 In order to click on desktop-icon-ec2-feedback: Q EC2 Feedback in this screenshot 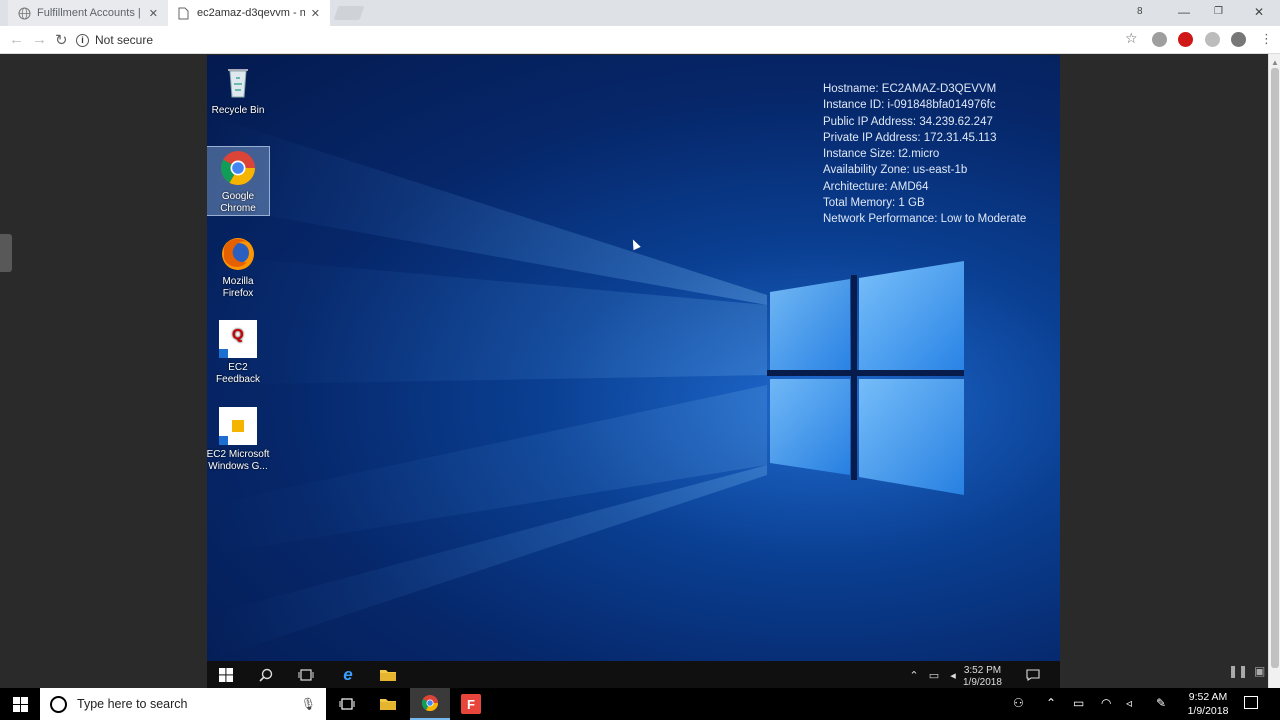, I will do `click(238, 353)`.